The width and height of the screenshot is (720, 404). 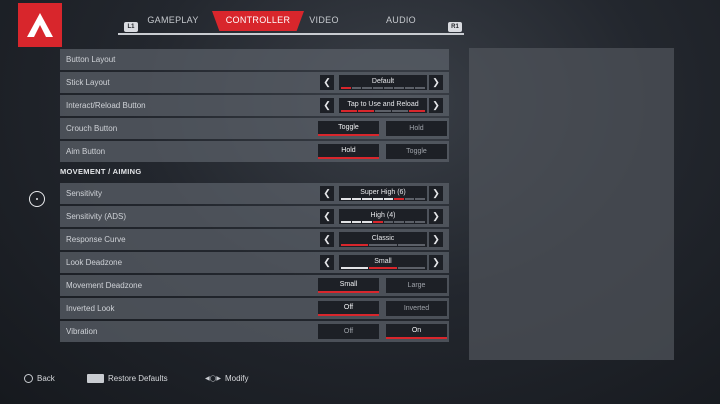 What do you see at coordinates (254, 285) in the screenshot?
I see `movement-deadzone-row: Movement Deadzone Small Large` at bounding box center [254, 285].